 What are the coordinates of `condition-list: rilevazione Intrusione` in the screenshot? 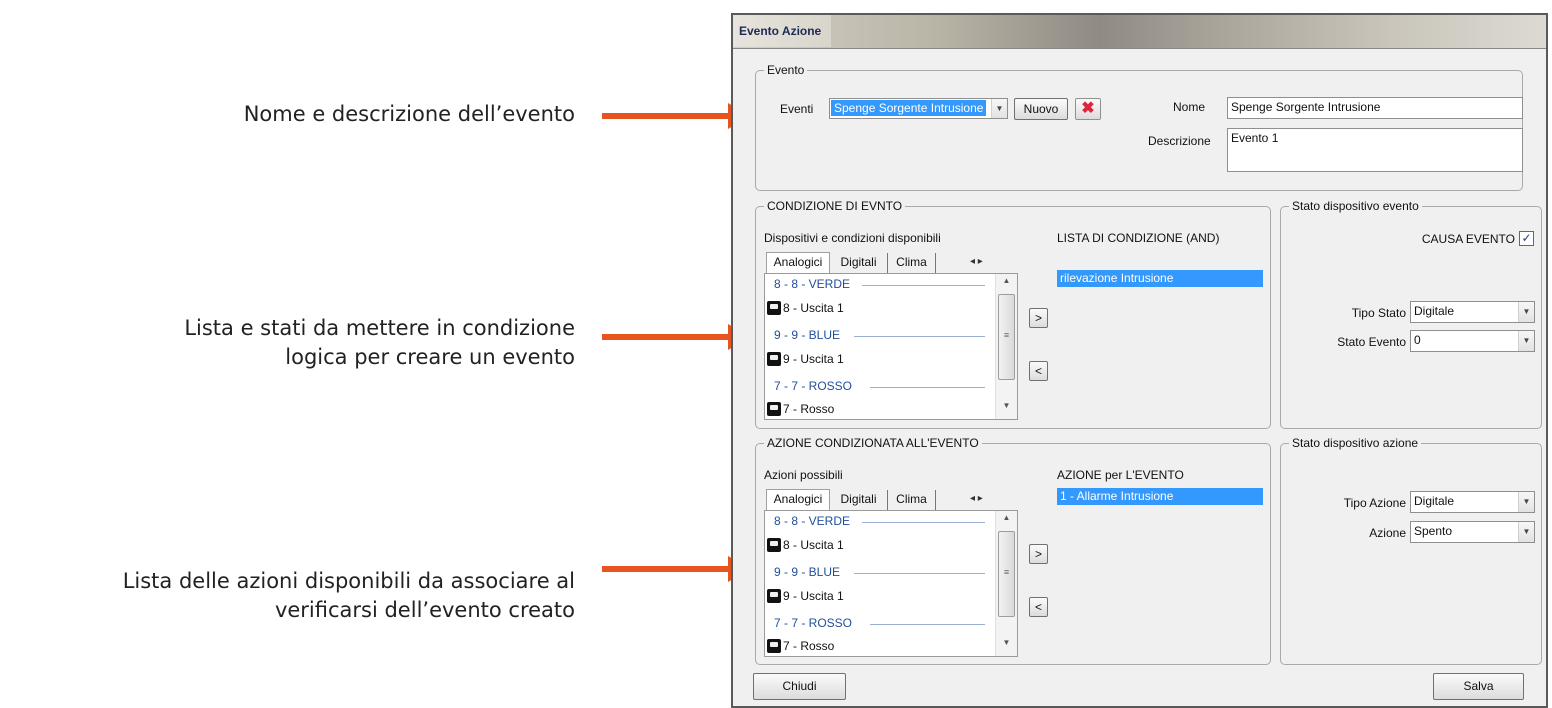 It's located at (1160, 335).